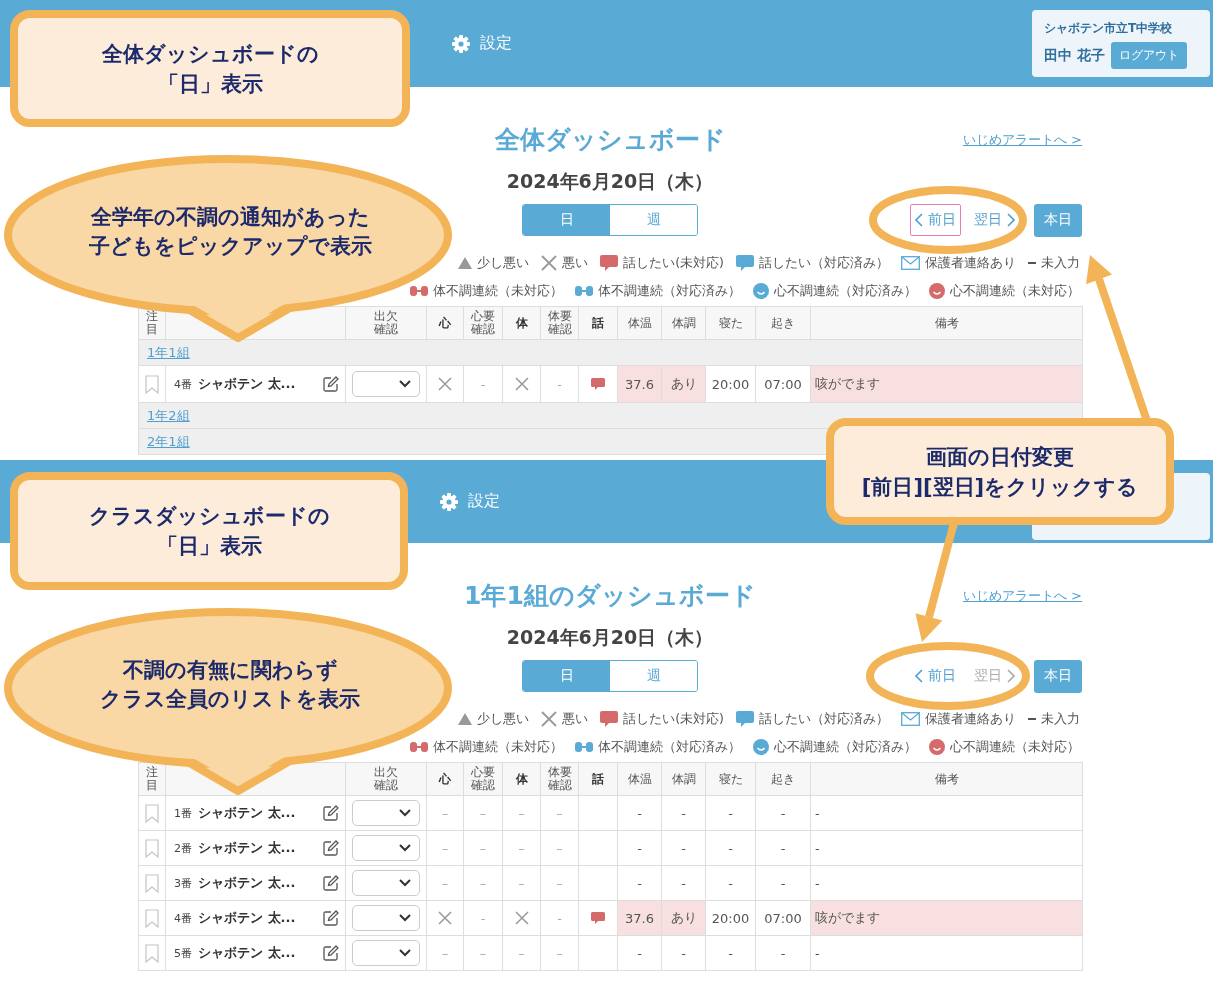 The image size is (1213, 982). What do you see at coordinates (783, 384) in the screenshot?
I see `table-cell: 07:00` at bounding box center [783, 384].